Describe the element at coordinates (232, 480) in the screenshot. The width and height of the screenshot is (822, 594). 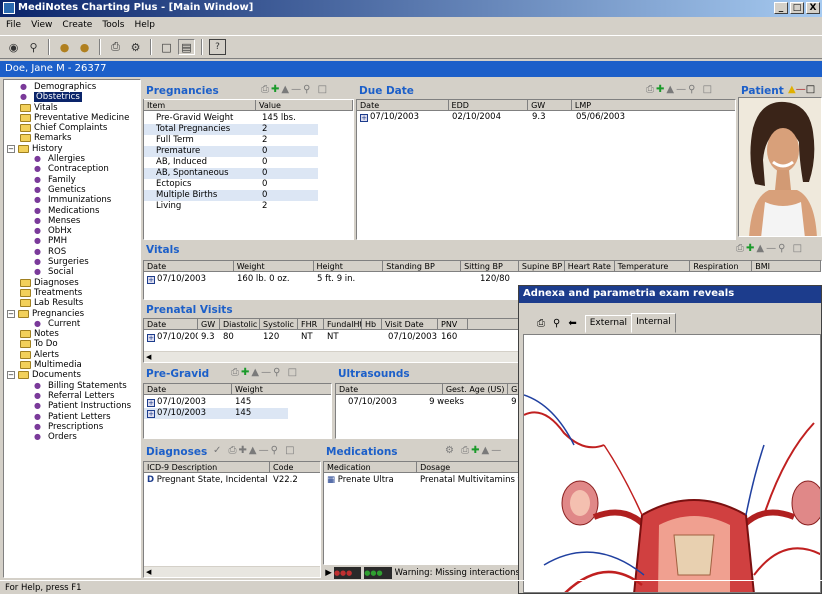
I see `table-row: D Pregnant State, Incidental V22.2` at that location.